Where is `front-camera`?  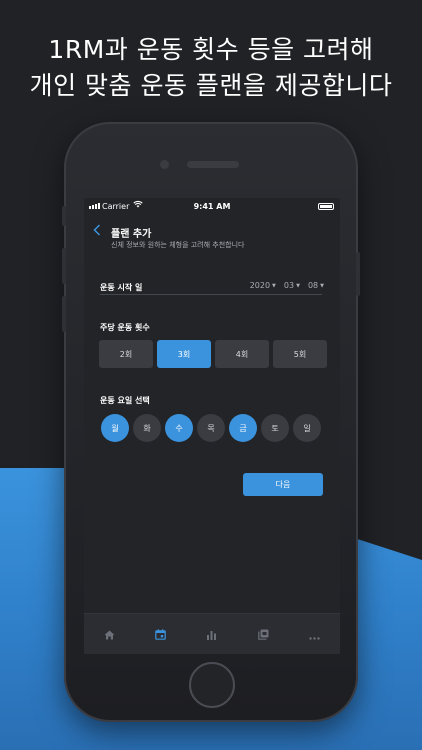
front-camera is located at coordinates (164, 164).